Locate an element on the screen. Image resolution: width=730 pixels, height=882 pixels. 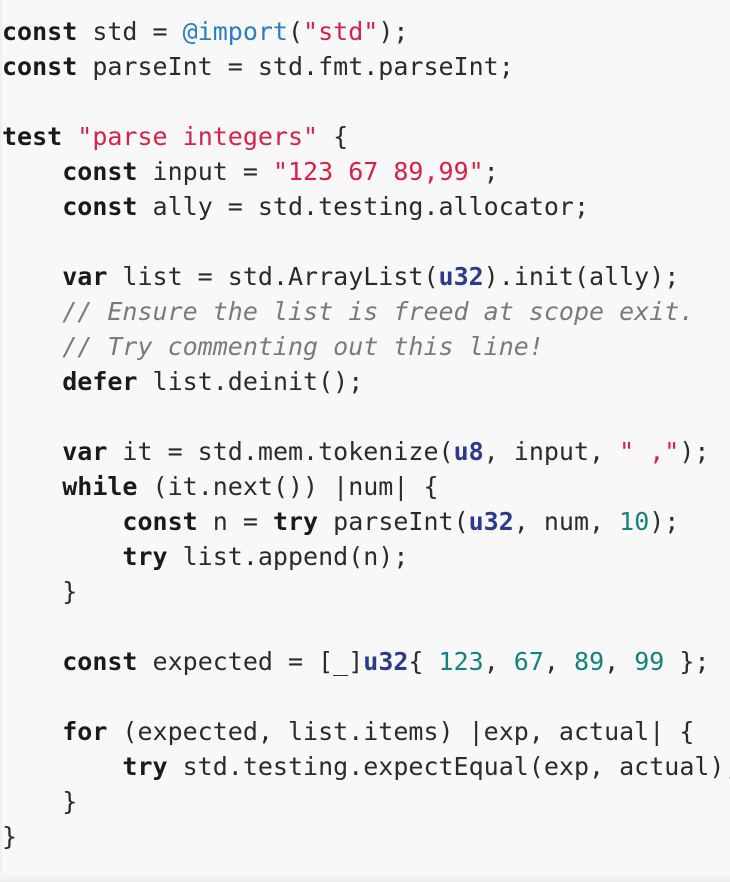
code-token-keyword: for is located at coordinates (85, 731).